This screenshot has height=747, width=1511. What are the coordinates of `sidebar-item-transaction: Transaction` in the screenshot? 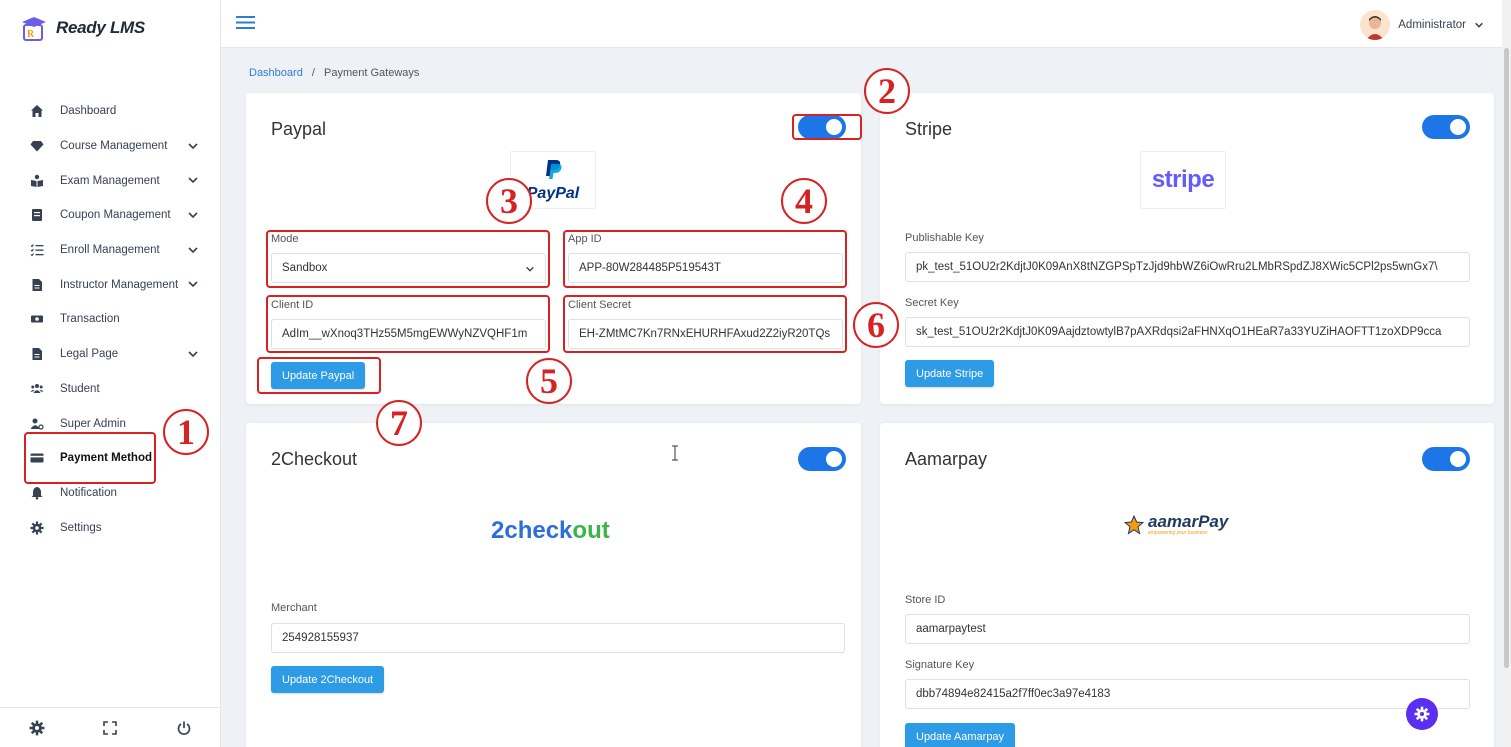 It's located at (110, 319).